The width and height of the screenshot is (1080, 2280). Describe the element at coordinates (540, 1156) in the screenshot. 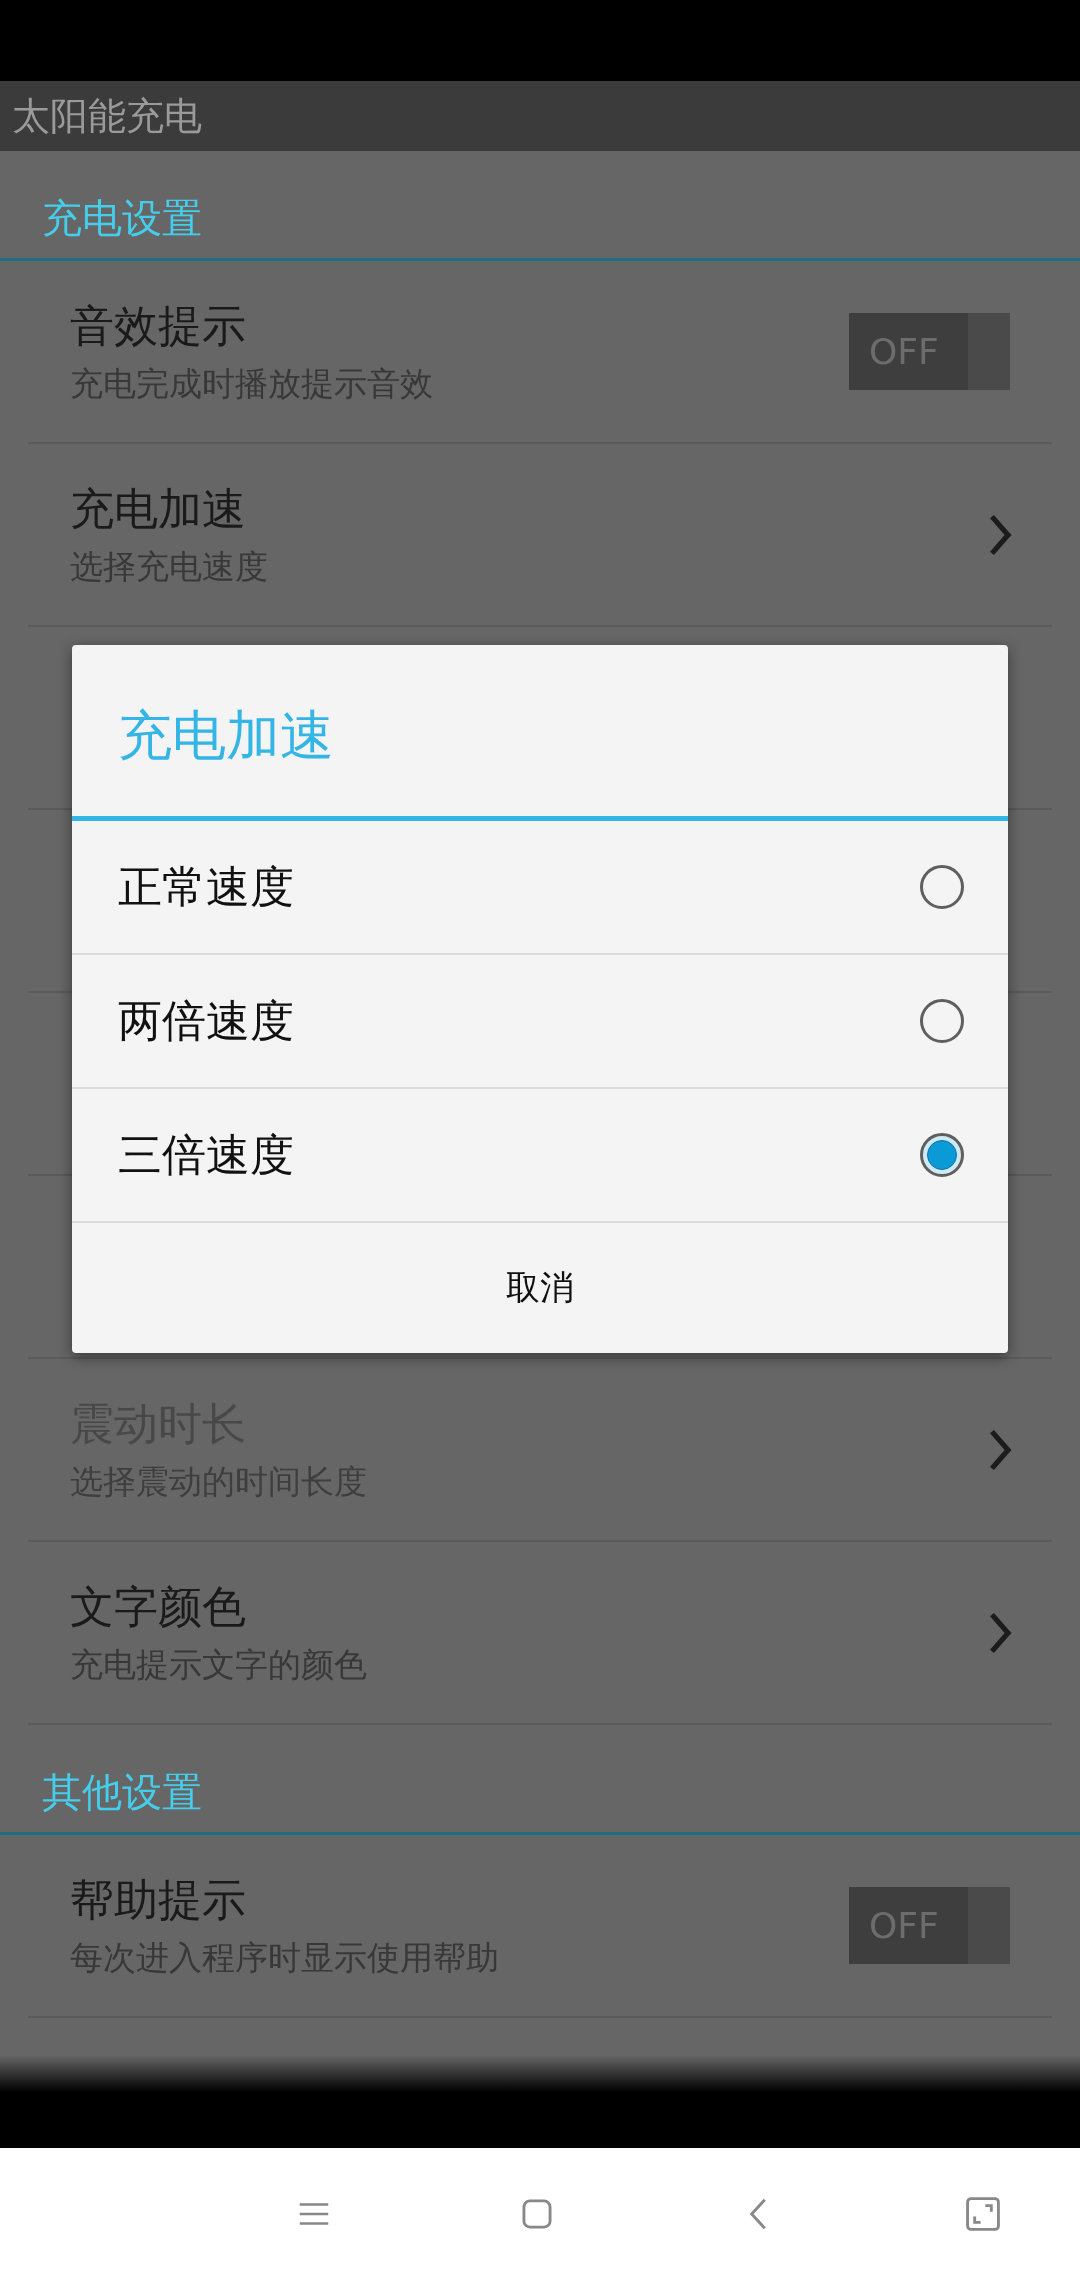

I see `radio-option: 三倍速度` at that location.